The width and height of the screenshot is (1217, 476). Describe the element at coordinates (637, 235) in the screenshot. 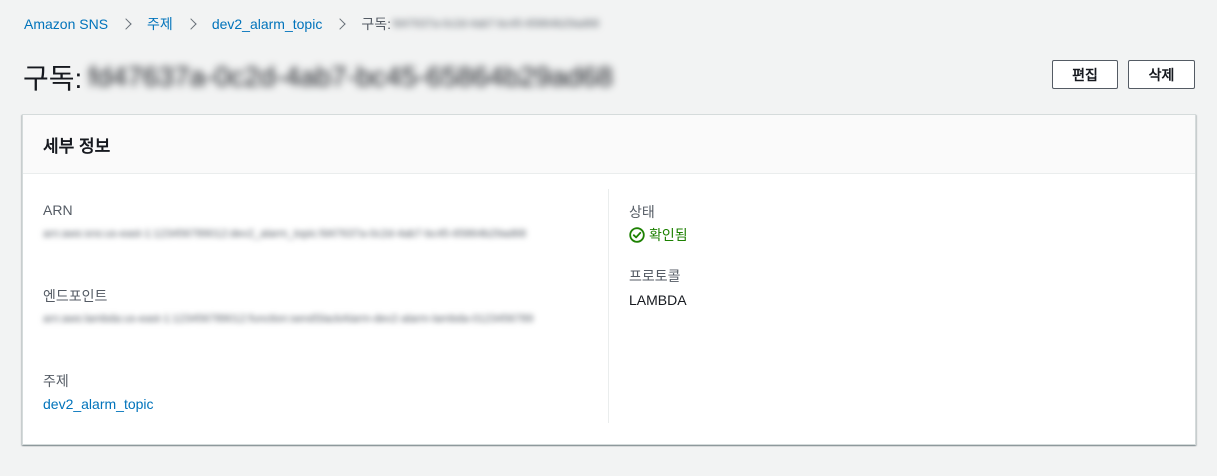

I see `check-circle-icon` at that location.